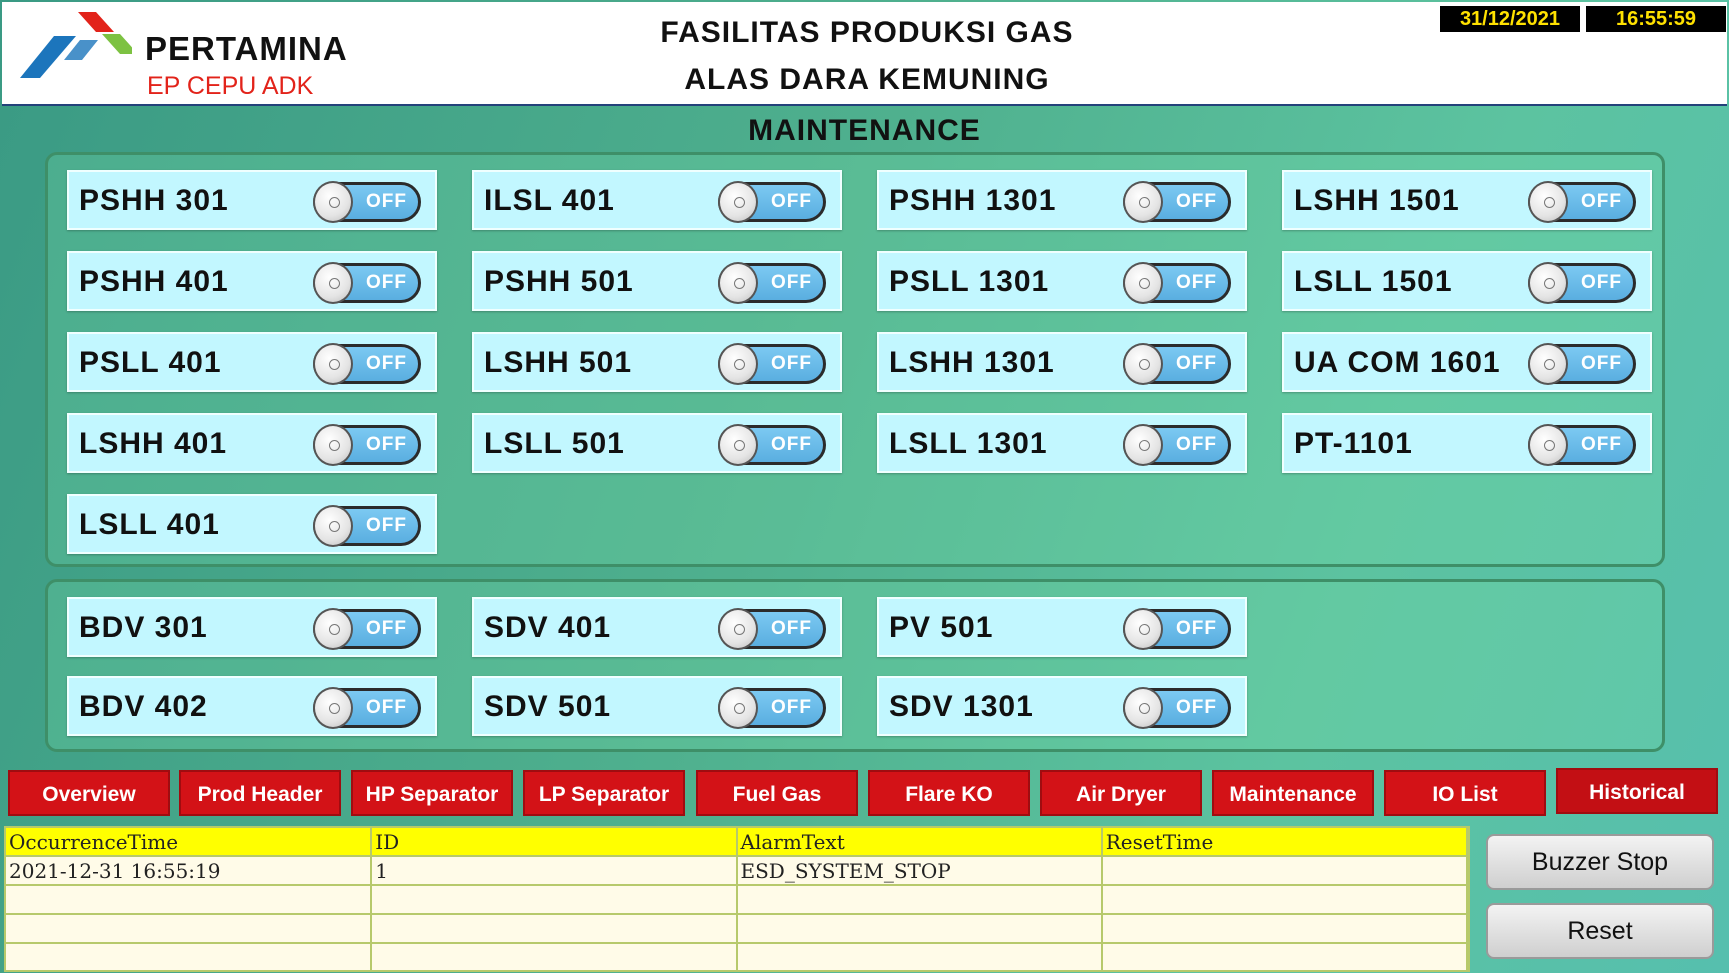 The image size is (1729, 973). What do you see at coordinates (1582, 364) in the screenshot?
I see `maintenance-toggle-ua-com-1601: OFF` at bounding box center [1582, 364].